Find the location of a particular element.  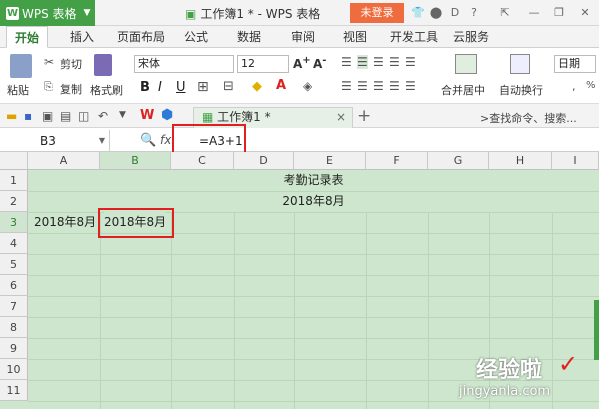

new-tab-icon: + is located at coordinates (364, 116).